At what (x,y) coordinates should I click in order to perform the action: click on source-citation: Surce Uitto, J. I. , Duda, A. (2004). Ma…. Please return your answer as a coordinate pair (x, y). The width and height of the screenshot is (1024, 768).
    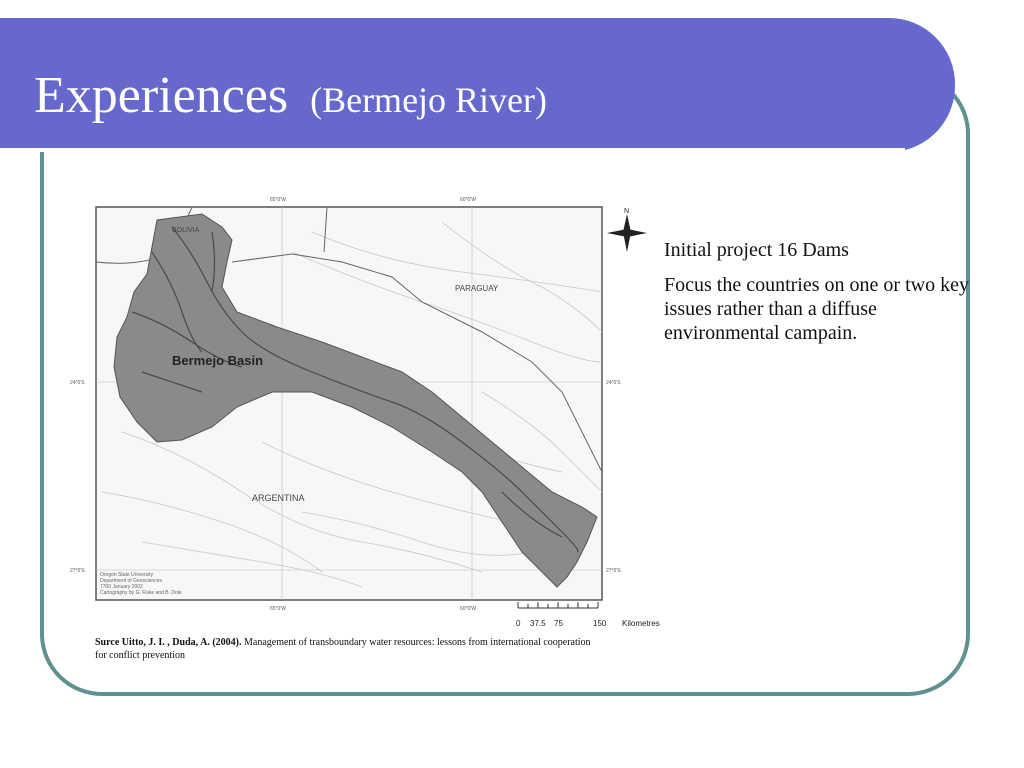
    Looking at the image, I should click on (345, 649).